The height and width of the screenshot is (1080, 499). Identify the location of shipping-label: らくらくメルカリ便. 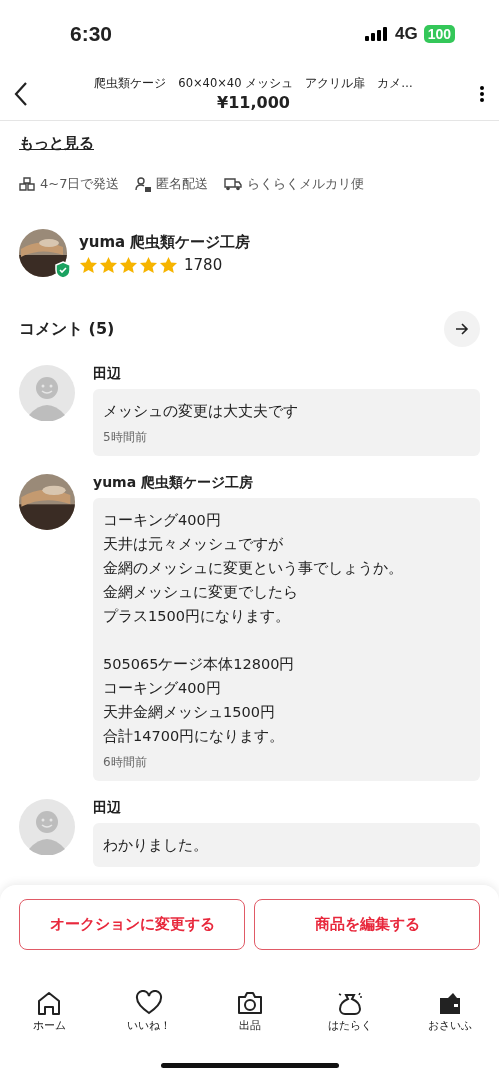
(306, 184).